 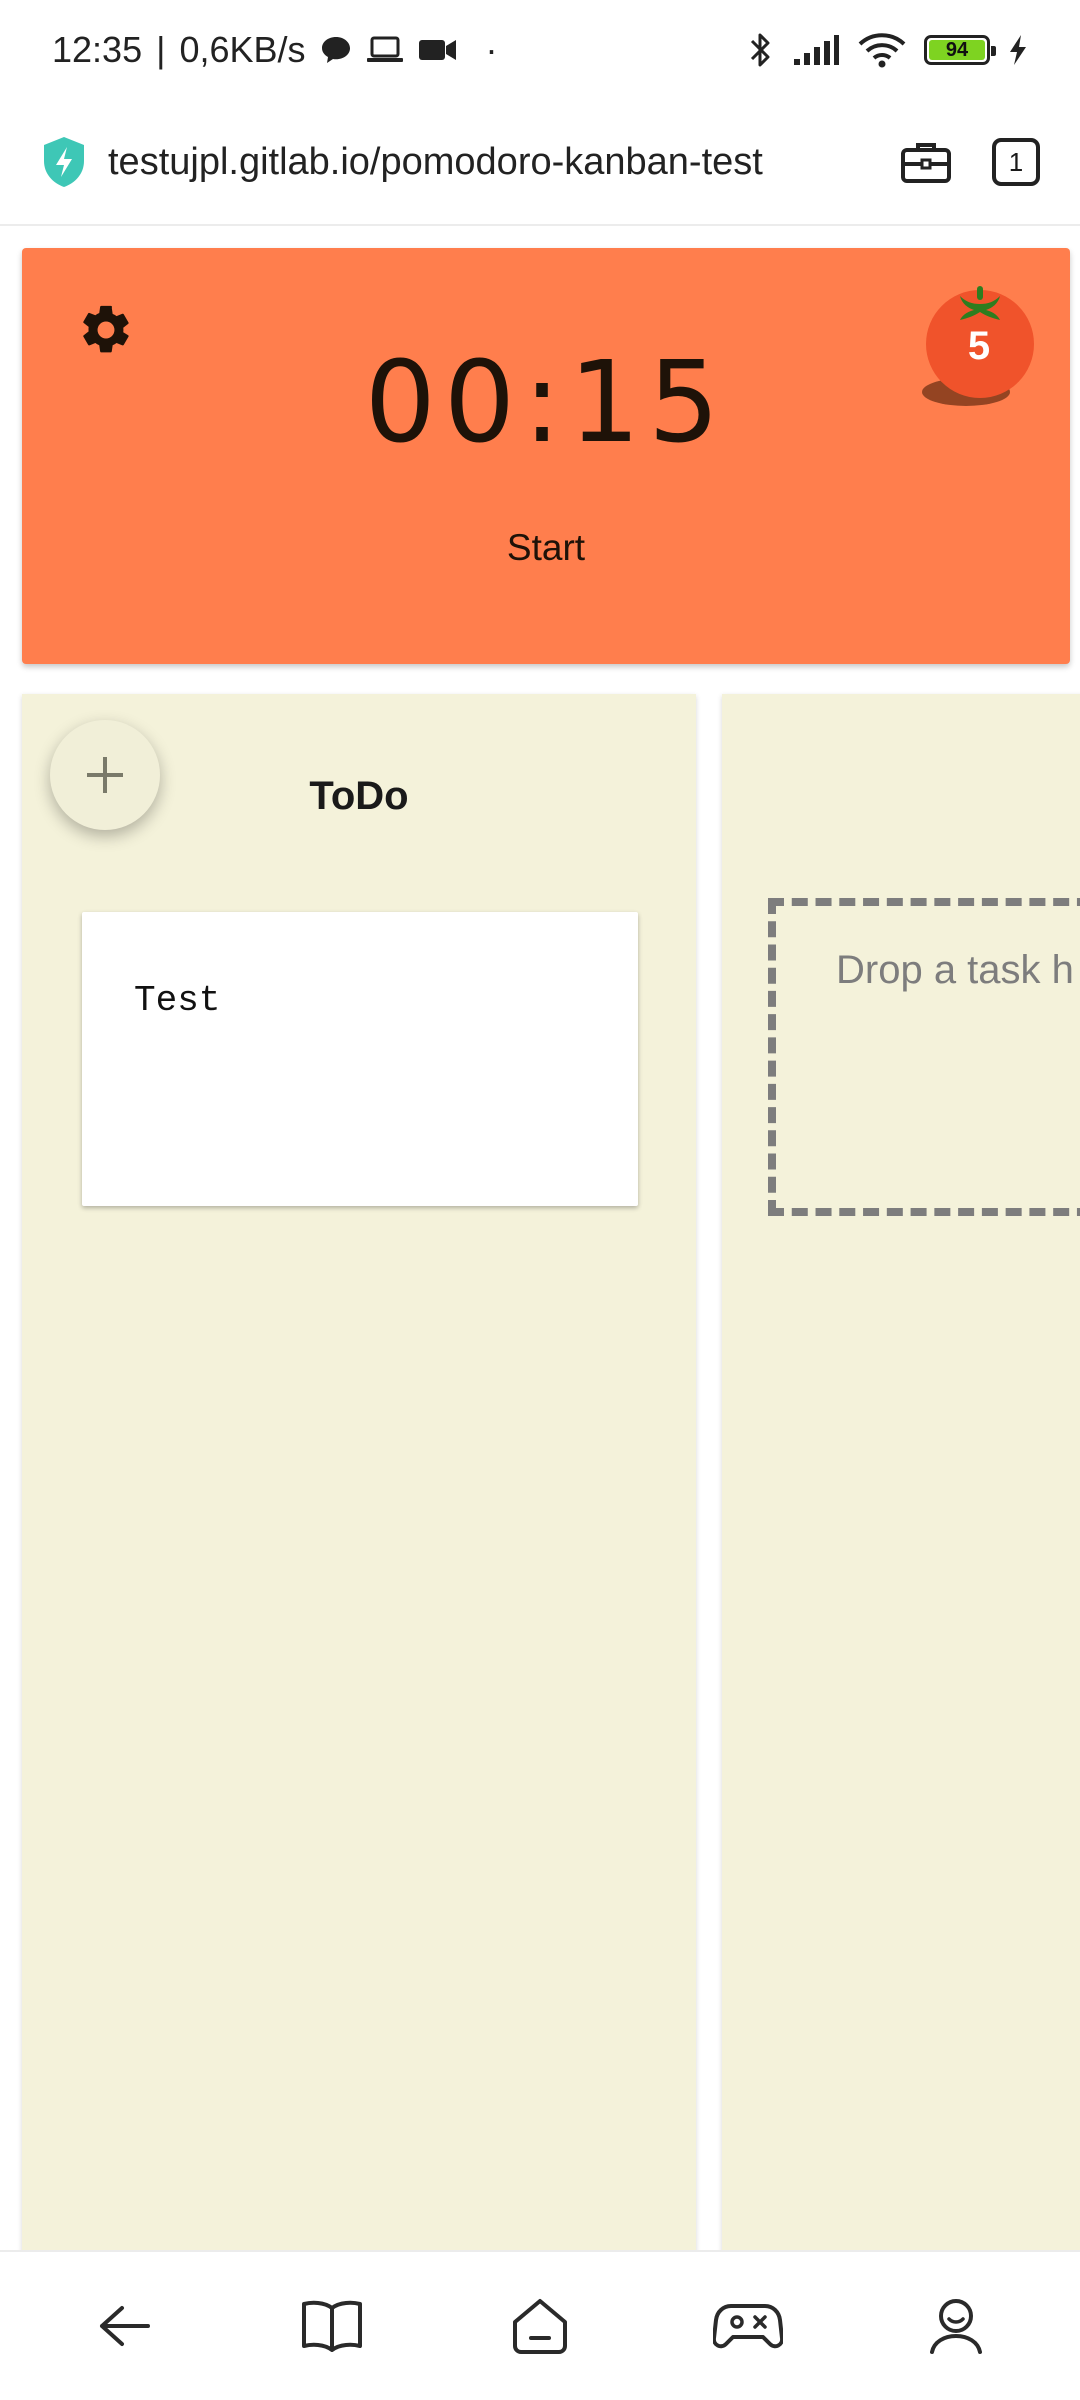 I want to click on home-icon, so click(x=540, y=2326).